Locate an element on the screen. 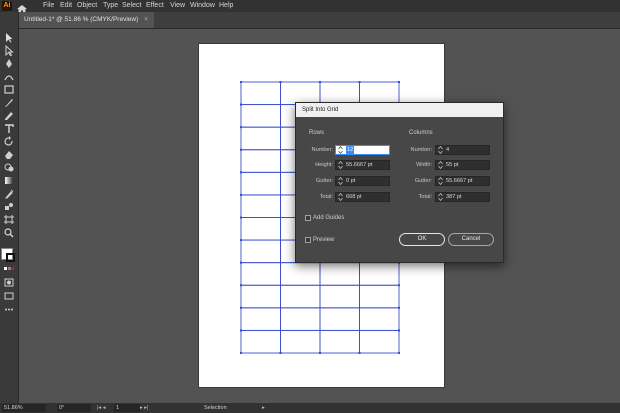 This screenshot has height=413, width=620. artboard-tool-icon is located at coordinates (9, 219).